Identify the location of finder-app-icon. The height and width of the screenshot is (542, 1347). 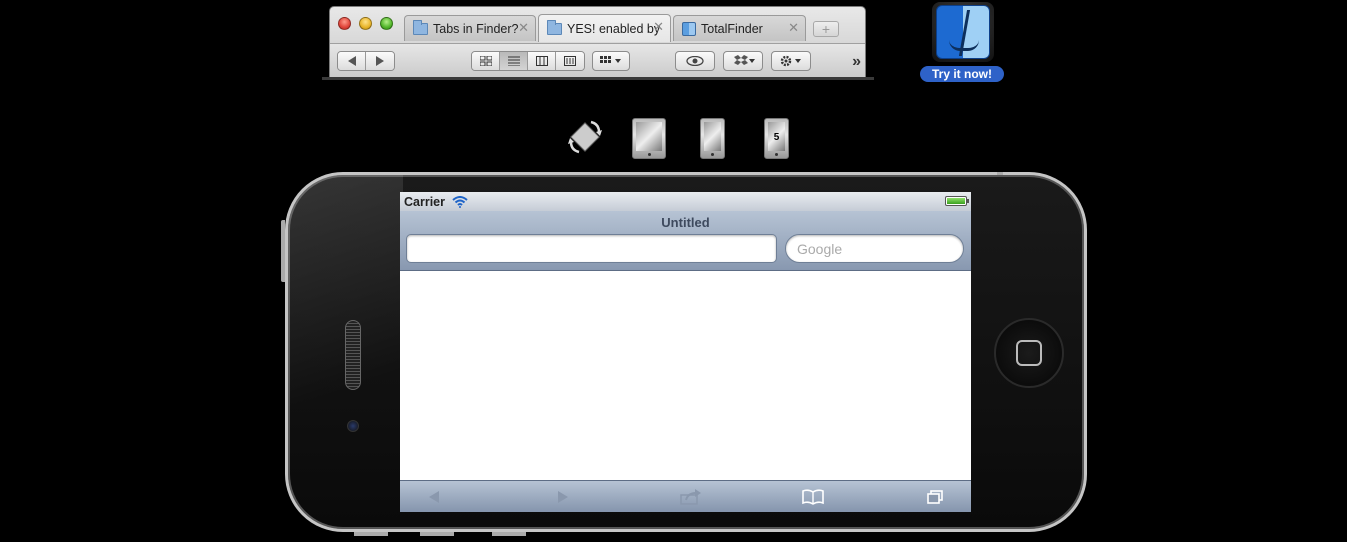
(963, 32).